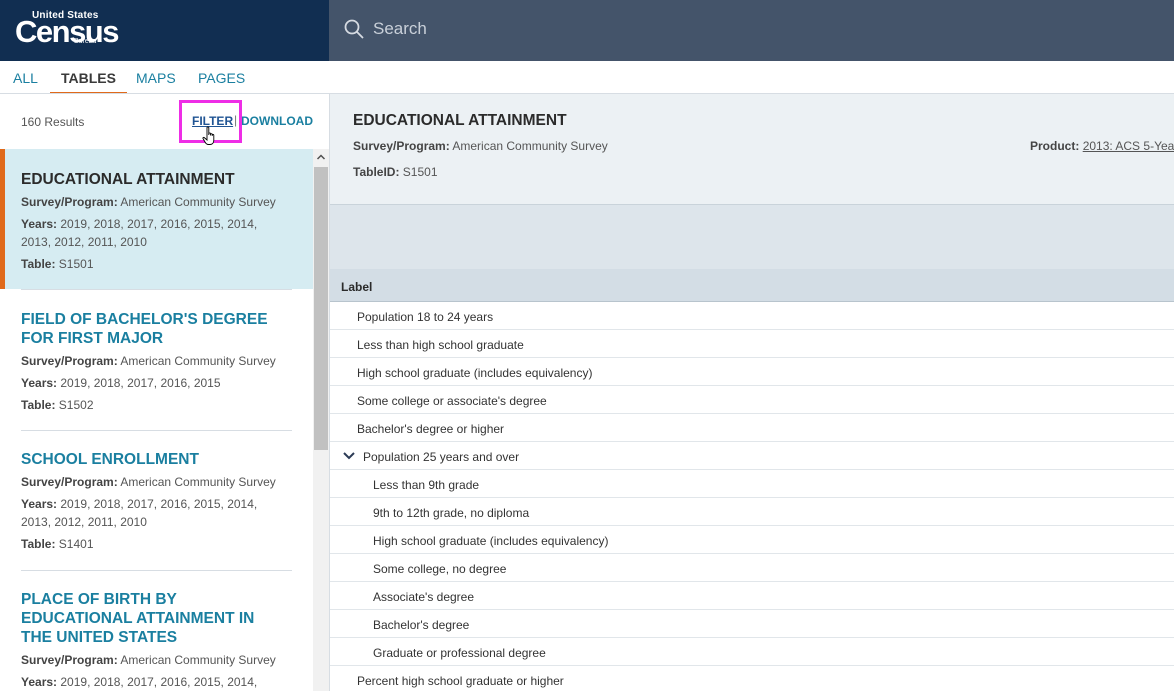 This screenshot has height=691, width=1174. Describe the element at coordinates (752, 428) in the screenshot. I see `table-row: Bachelor's degree or higher` at that location.